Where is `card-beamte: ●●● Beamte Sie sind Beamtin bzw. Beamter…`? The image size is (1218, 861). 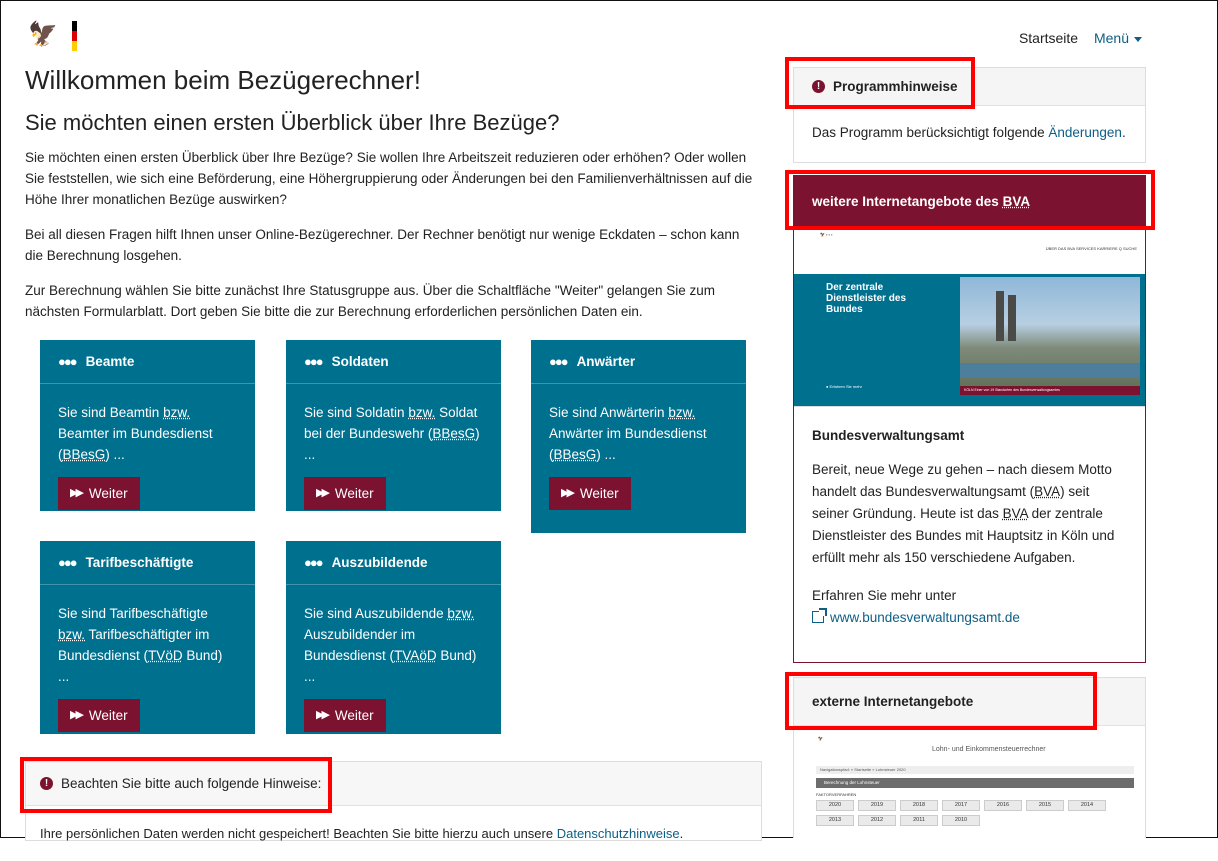
card-beamte: ●●● Beamte Sie sind Beamtin bzw. Beamter… is located at coordinates (147, 425).